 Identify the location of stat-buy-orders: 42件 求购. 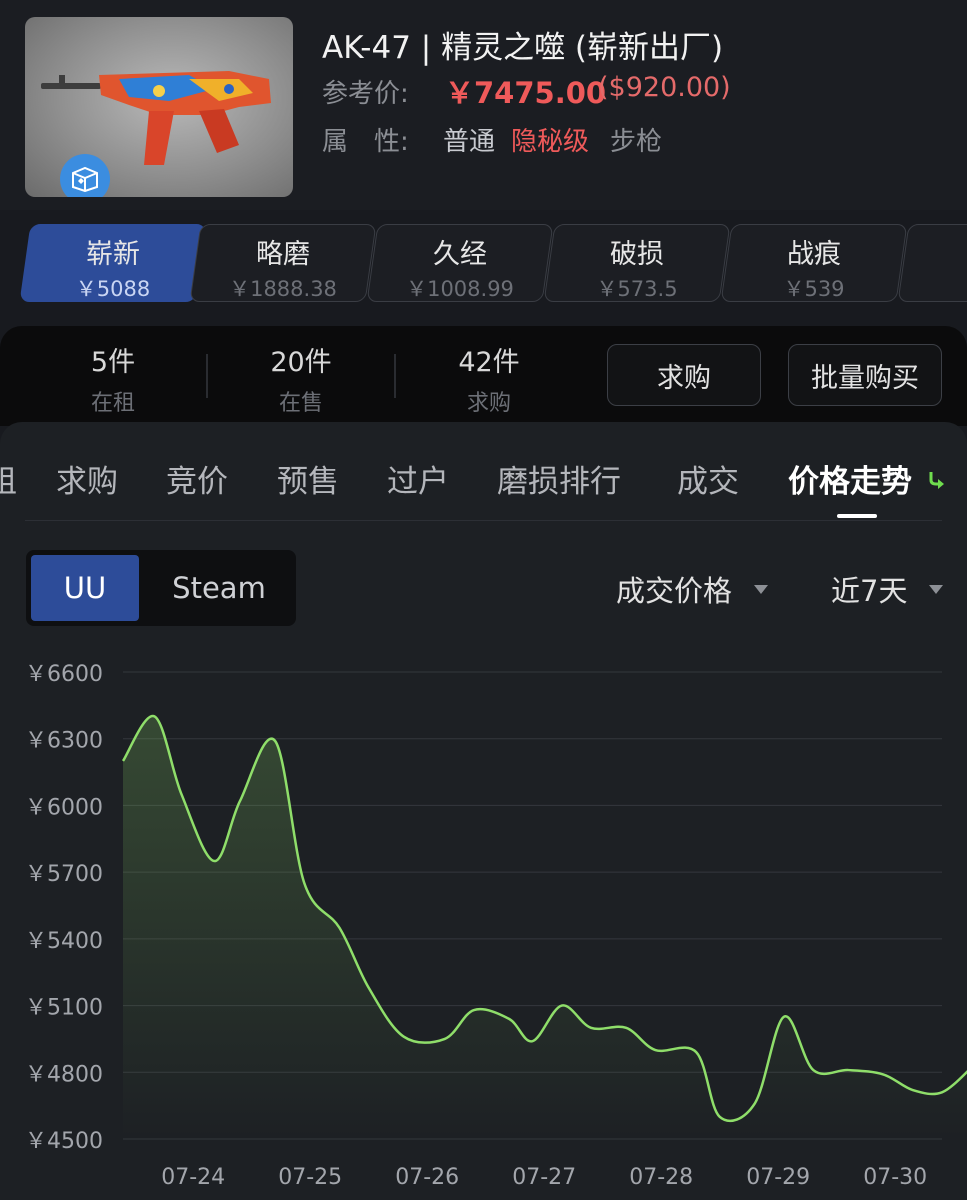
(489, 378).